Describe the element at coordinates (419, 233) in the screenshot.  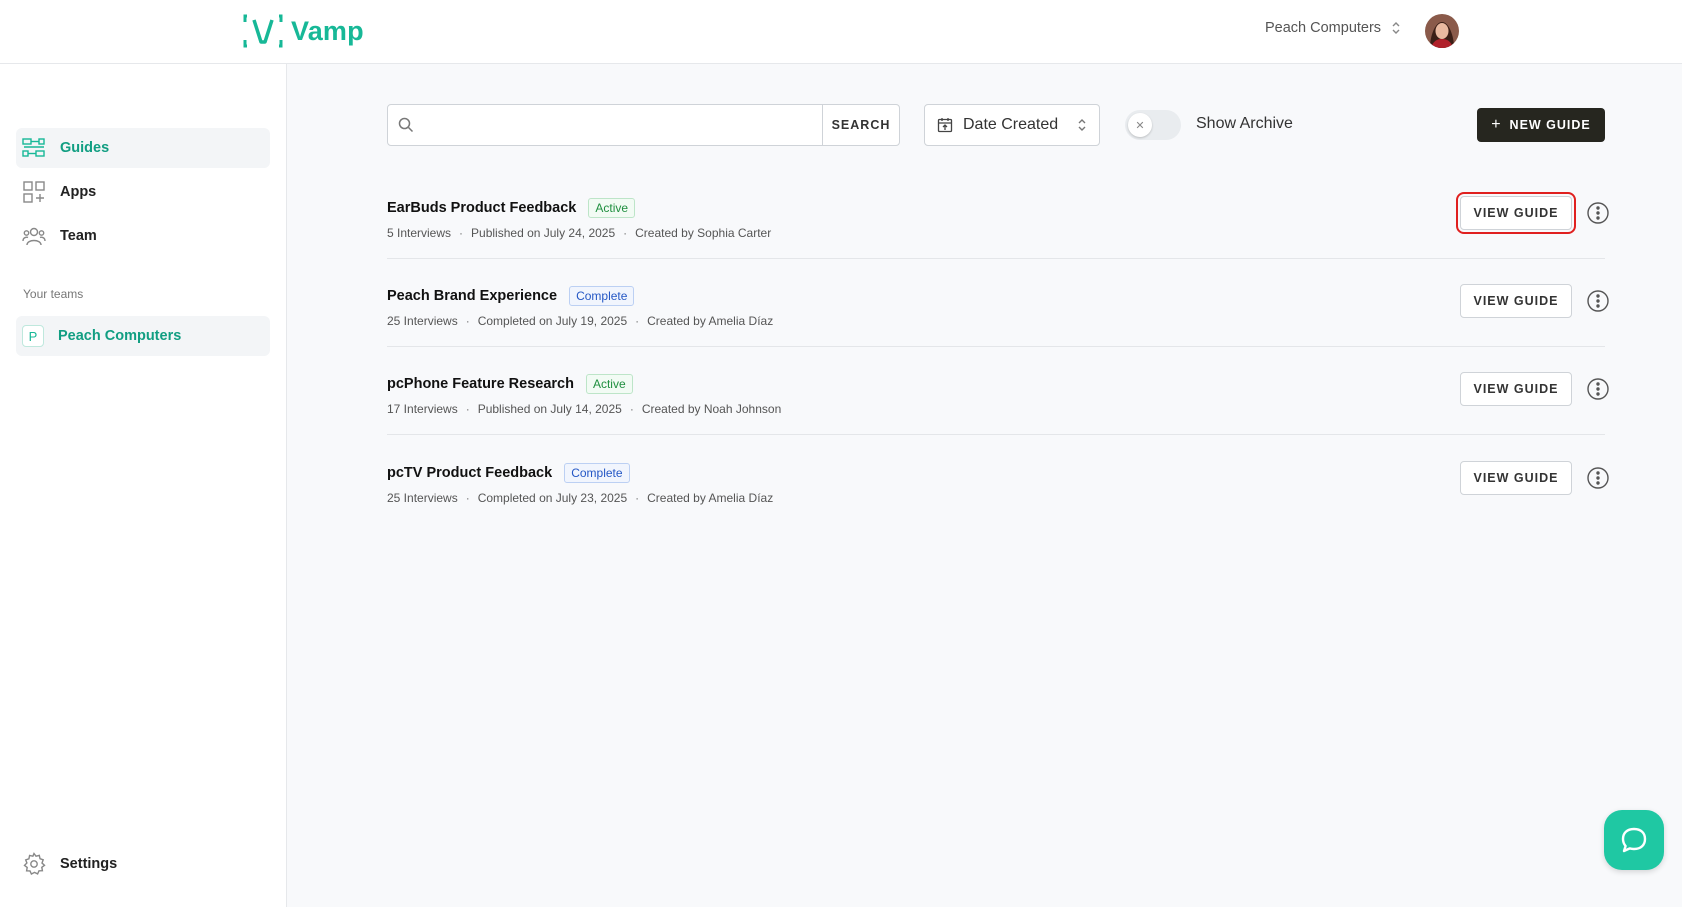
I see `guide-interviews: 5 Interviews` at that location.